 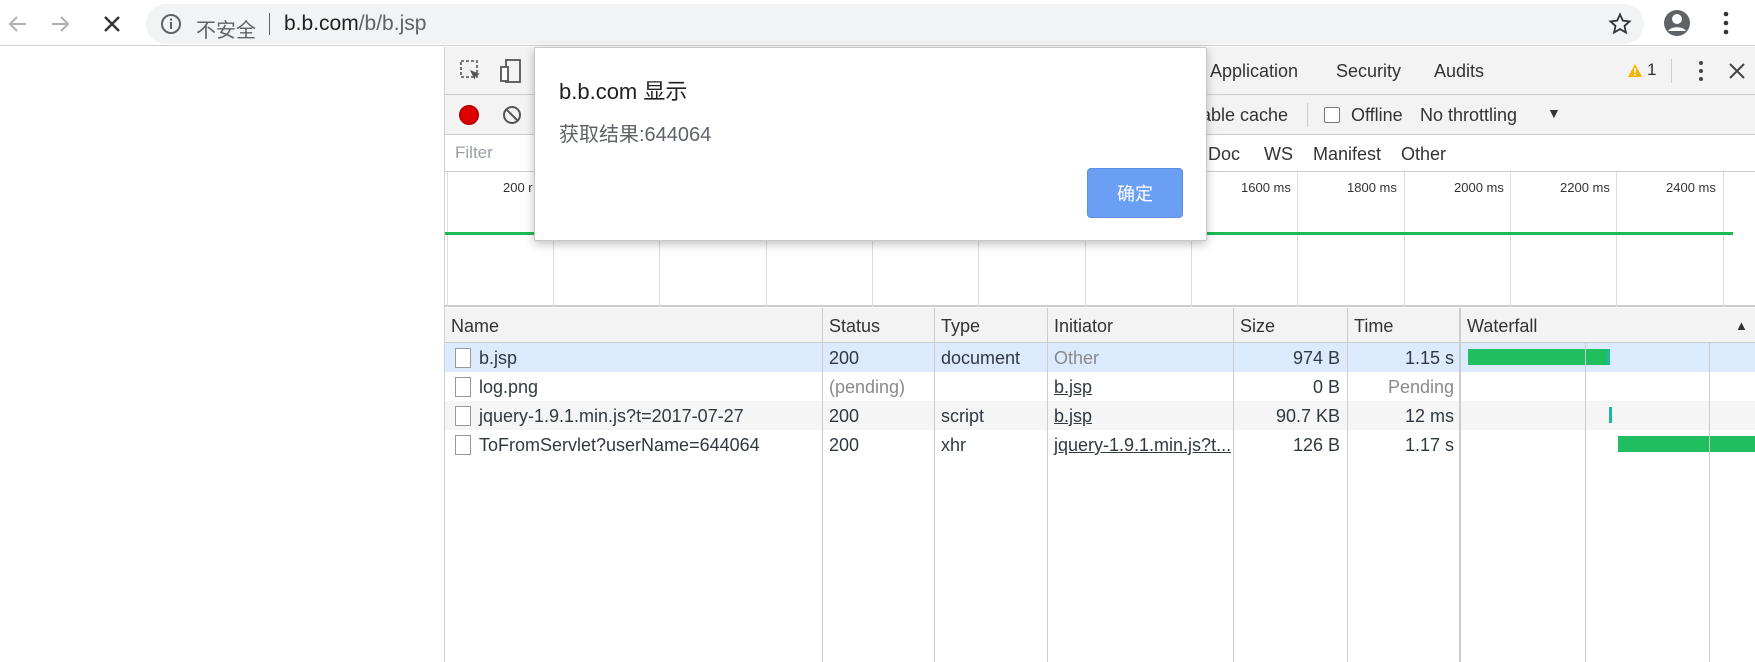 What do you see at coordinates (963, 416) in the screenshot?
I see `request-type: script` at bounding box center [963, 416].